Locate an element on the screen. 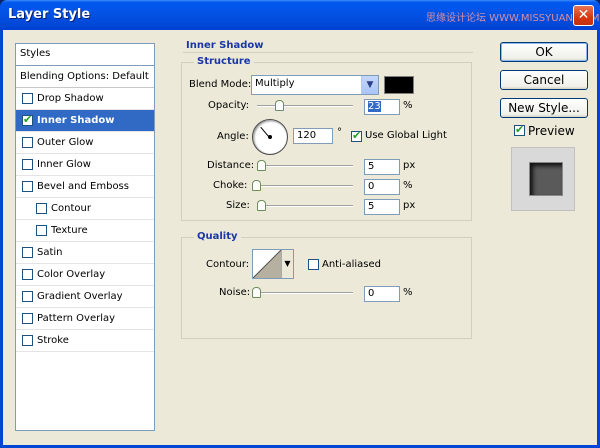  style-item-inner-glow: Inner Glow is located at coordinates (85, 165).